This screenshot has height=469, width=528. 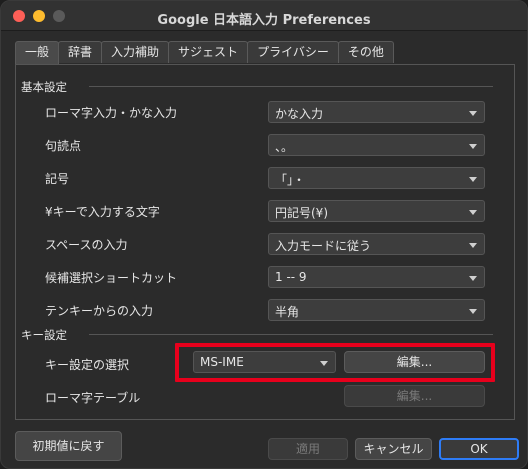 What do you see at coordinates (301, 213) in the screenshot?
I see `yen-key-value: 円記号(¥)` at bounding box center [301, 213].